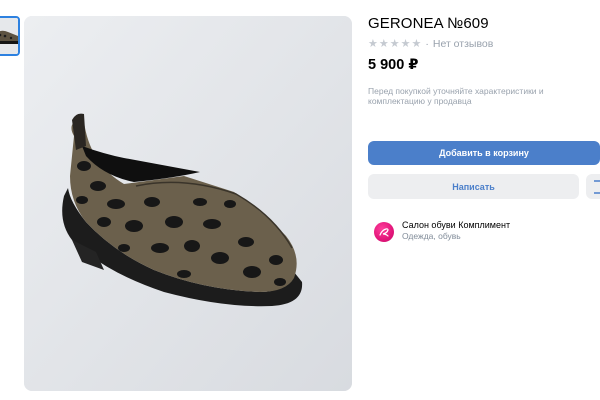  What do you see at coordinates (593, 186) in the screenshot?
I see `more-button` at bounding box center [593, 186].